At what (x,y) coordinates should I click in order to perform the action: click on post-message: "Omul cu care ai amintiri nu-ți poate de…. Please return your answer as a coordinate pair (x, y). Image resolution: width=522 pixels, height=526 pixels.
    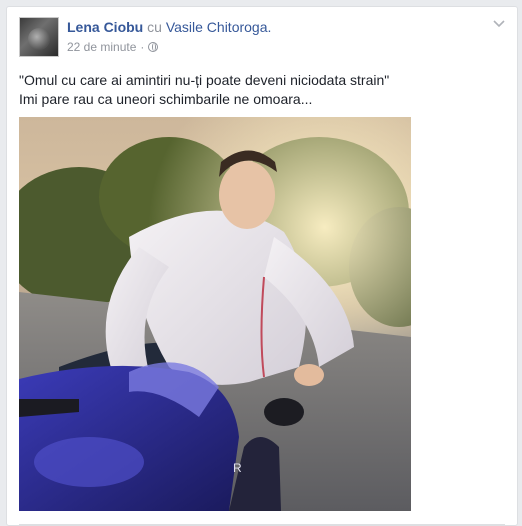
    Looking at the image, I should click on (264, 90).